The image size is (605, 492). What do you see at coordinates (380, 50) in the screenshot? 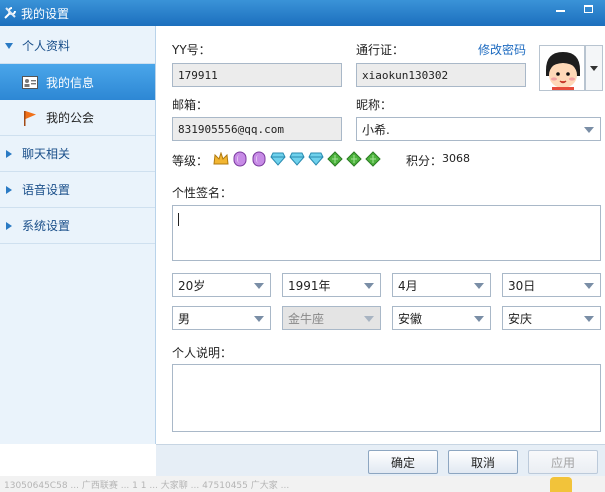
I see `passport-label: 通行证：` at bounding box center [380, 50].